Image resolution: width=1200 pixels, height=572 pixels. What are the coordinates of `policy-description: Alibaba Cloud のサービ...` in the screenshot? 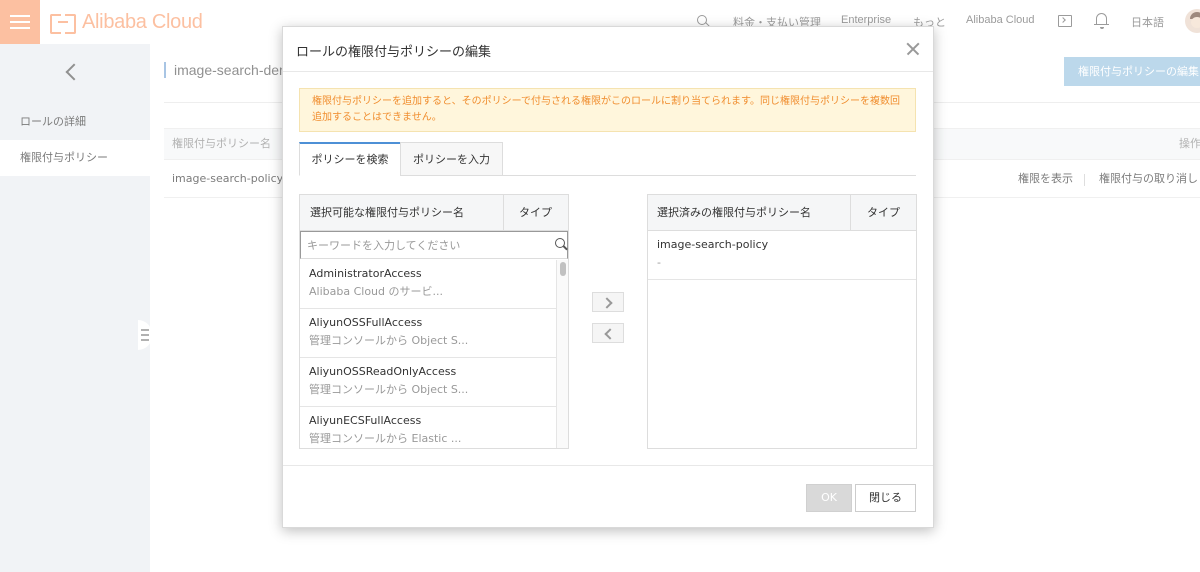 It's located at (376, 291).